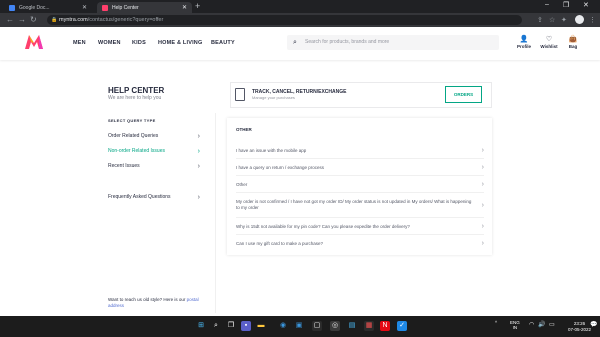  I want to click on chrome-icon: ◎, so click(335, 326).